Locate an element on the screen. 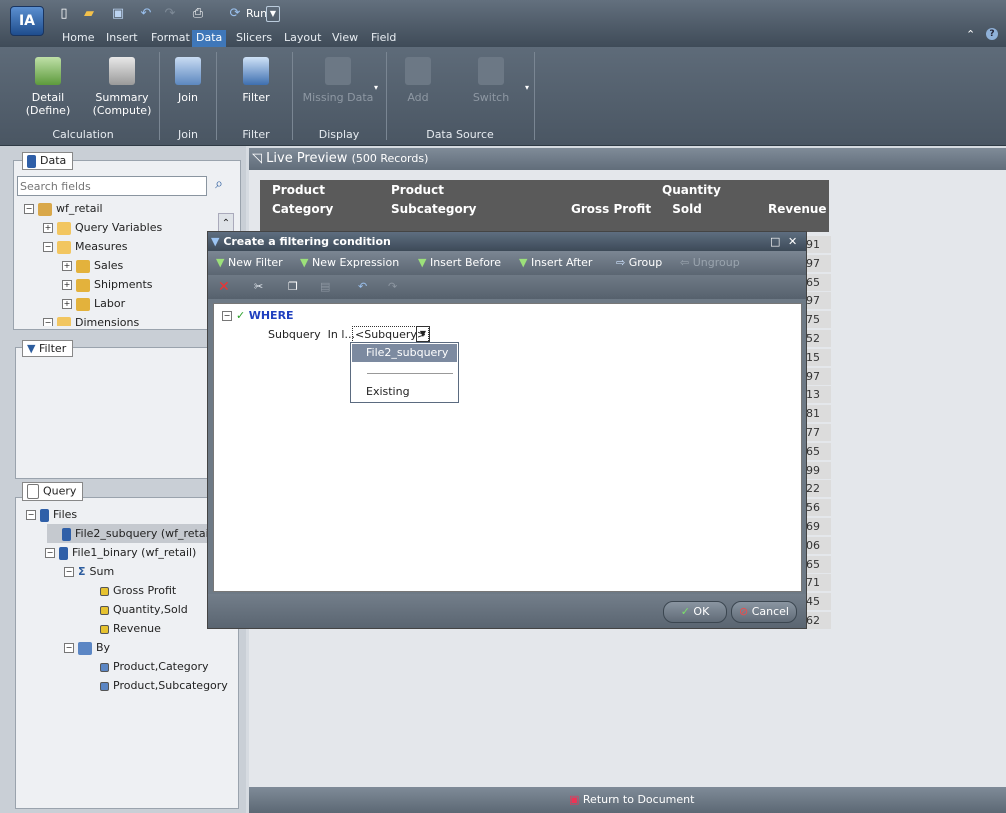 The image size is (1006, 813). insert-before-button: ▼ Insert Before is located at coordinates (459, 263).